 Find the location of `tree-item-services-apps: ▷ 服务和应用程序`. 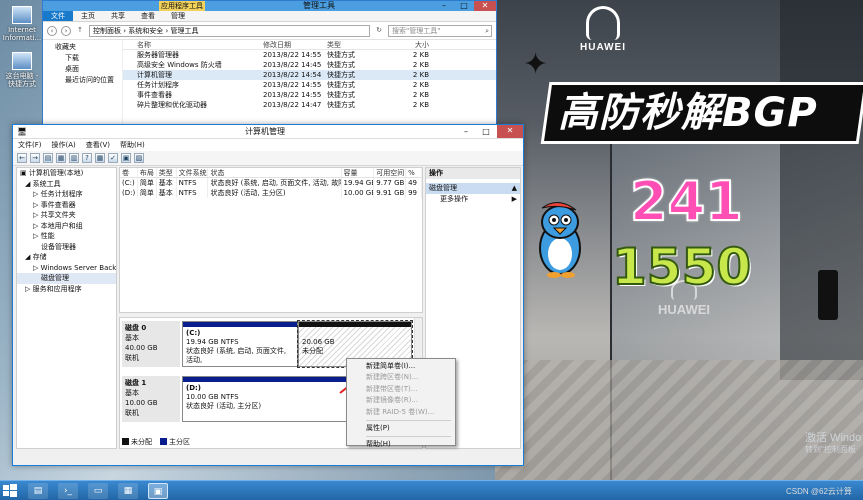

tree-item-services-apps: ▷ 服务和应用程序 is located at coordinates (66, 289).